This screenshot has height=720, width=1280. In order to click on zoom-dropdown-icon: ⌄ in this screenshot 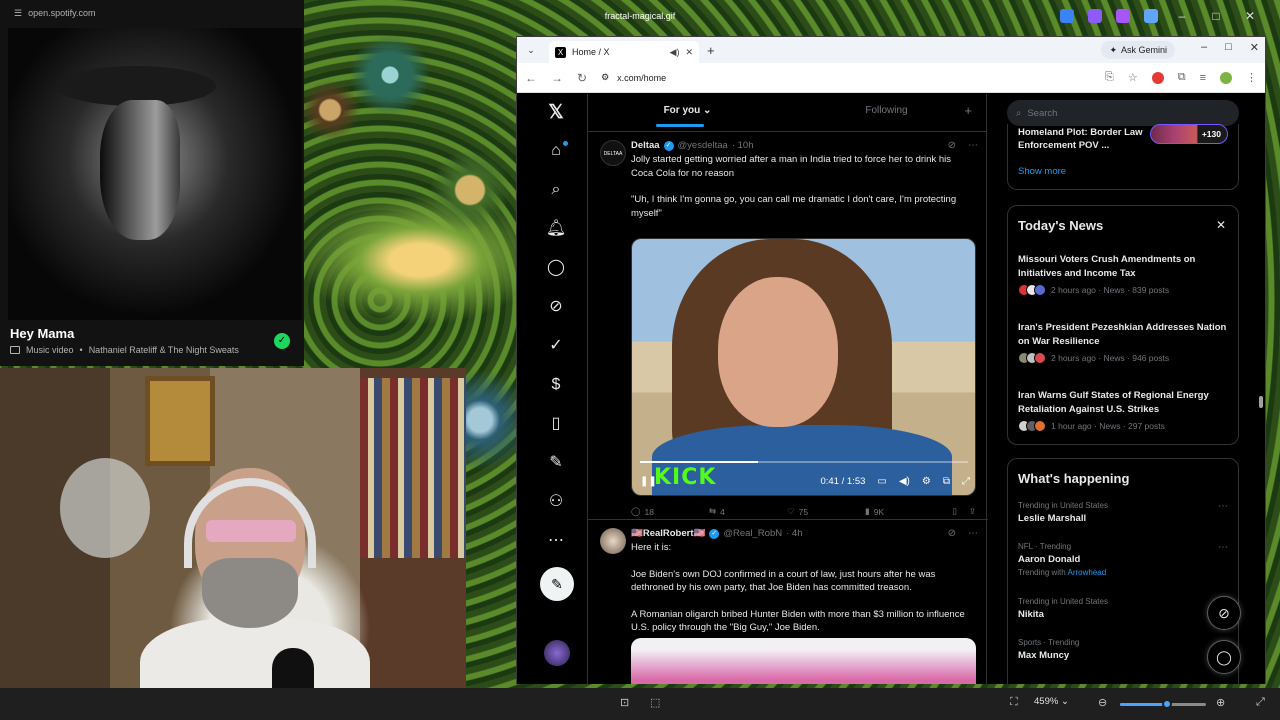, I will do `click(1065, 701)`.